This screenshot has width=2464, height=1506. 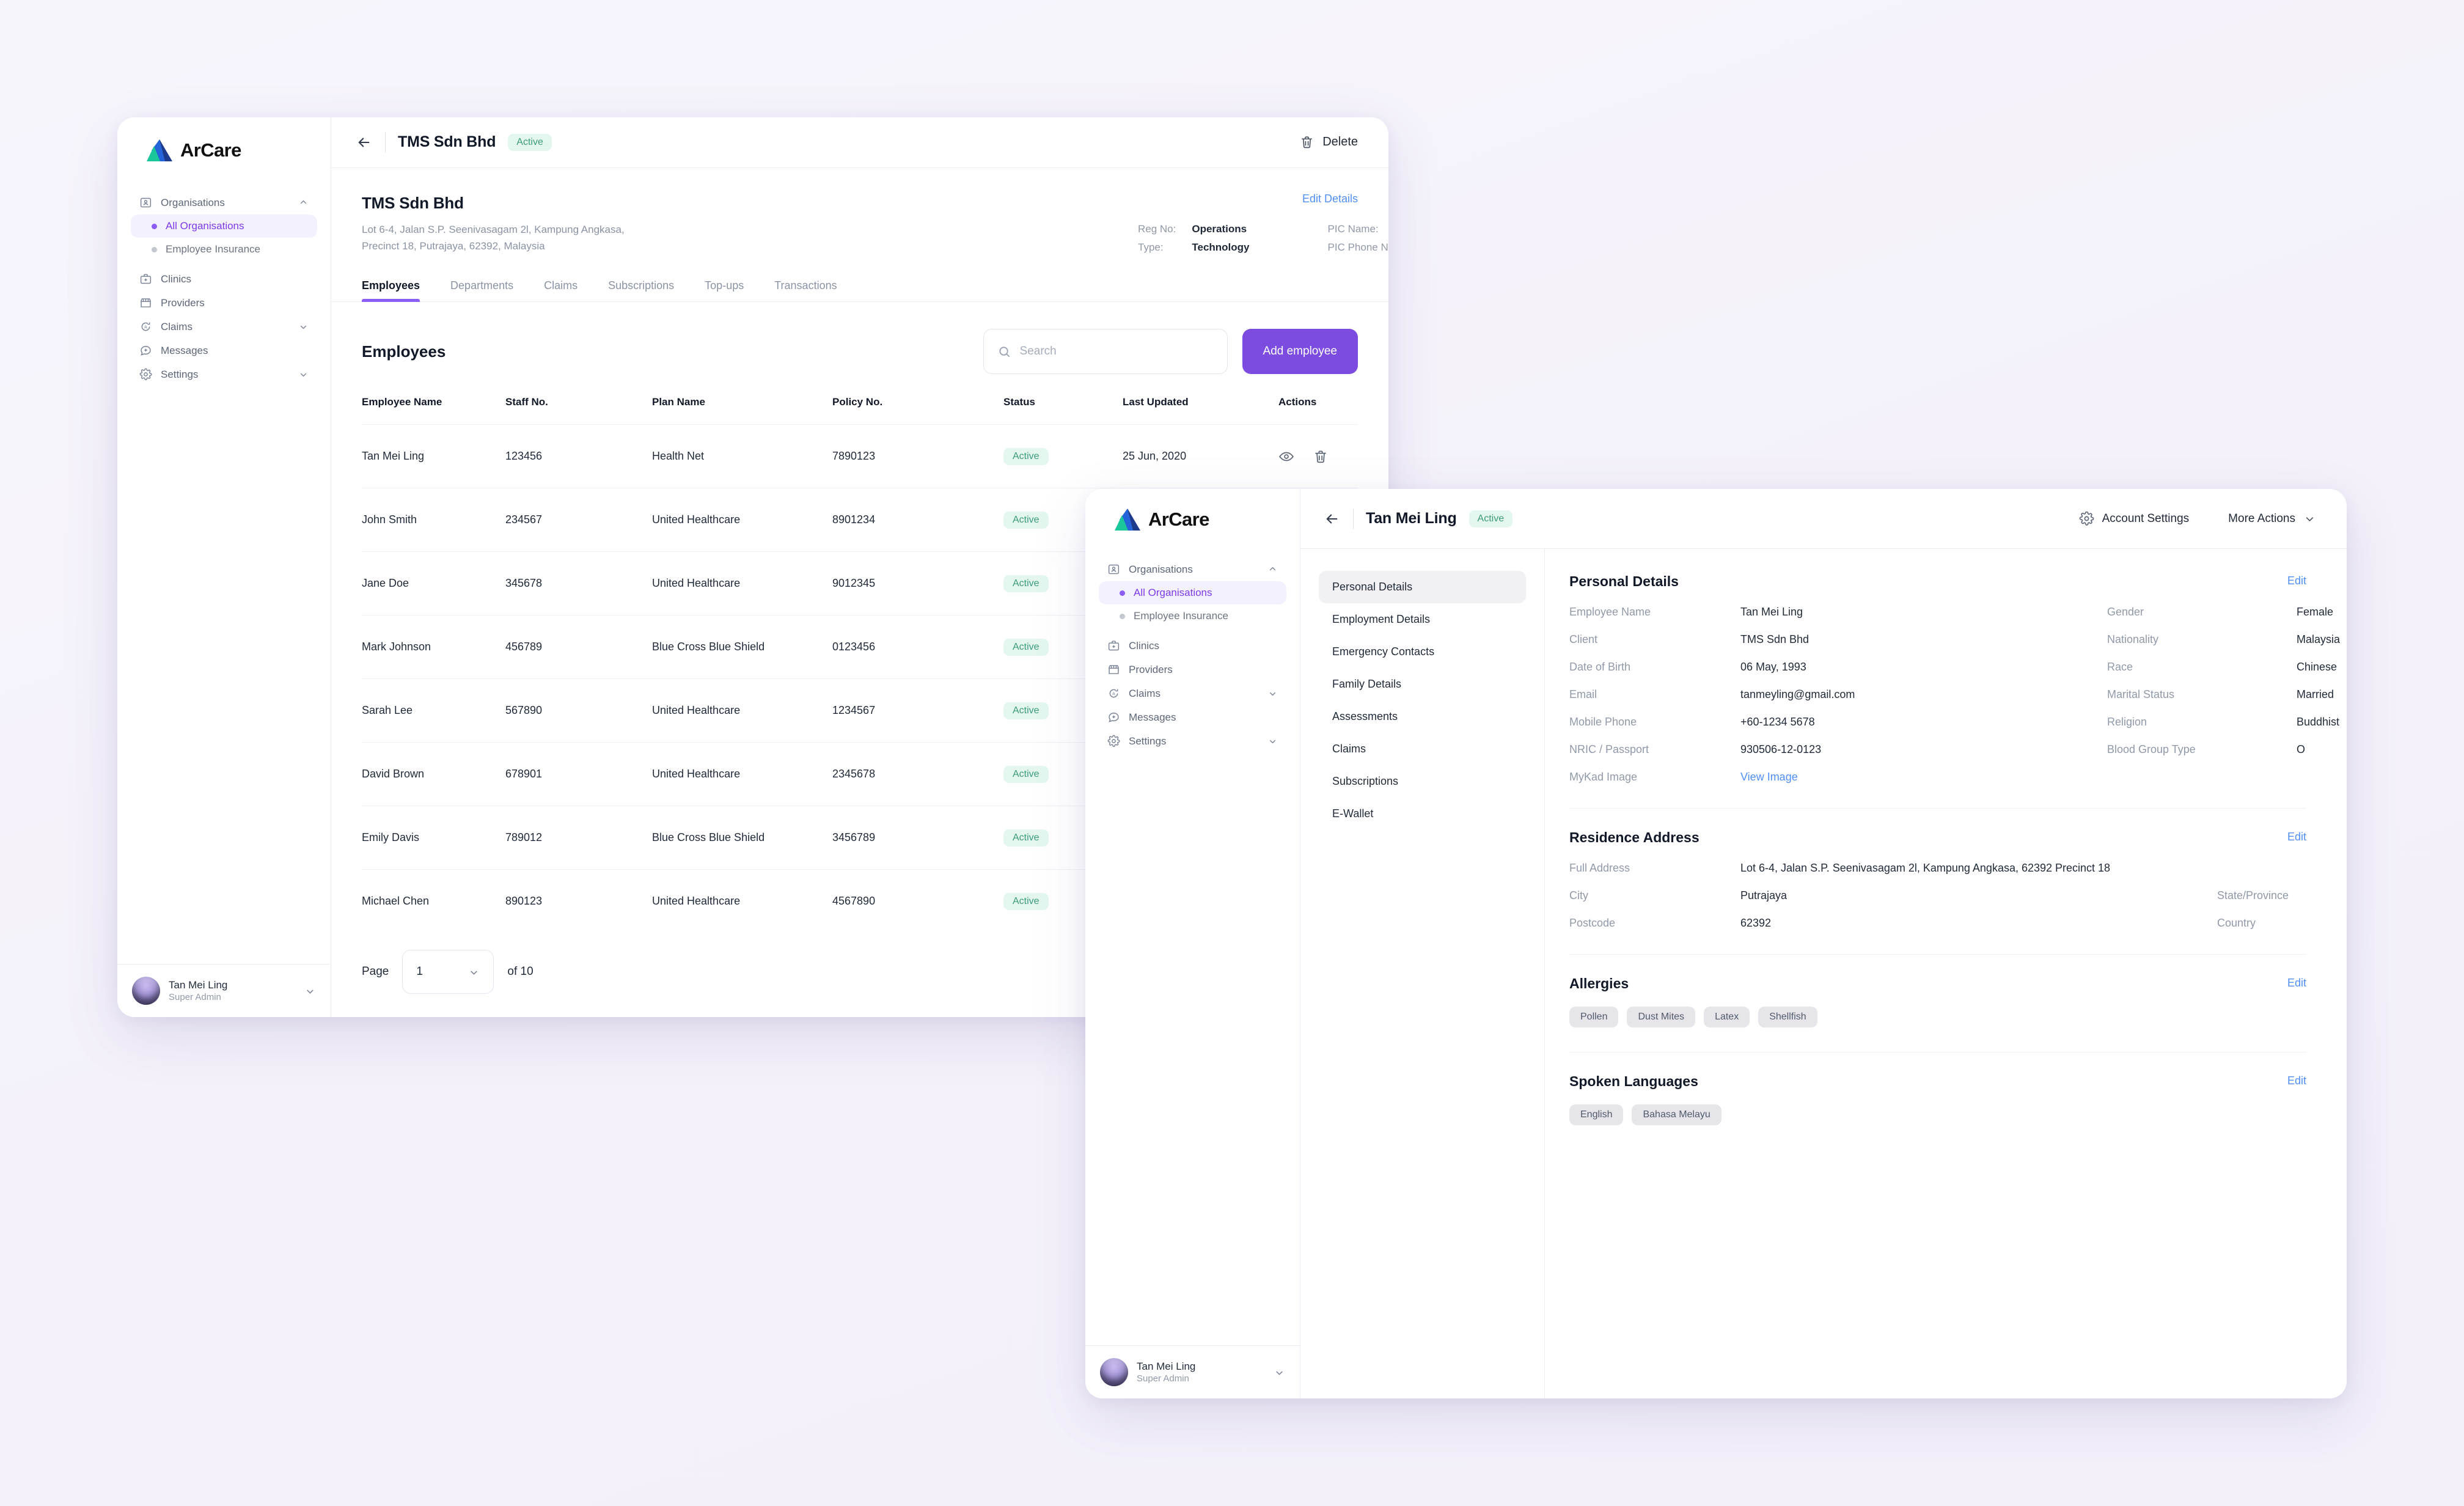 I want to click on cell-policy-no: 0123456, so click(x=854, y=647).